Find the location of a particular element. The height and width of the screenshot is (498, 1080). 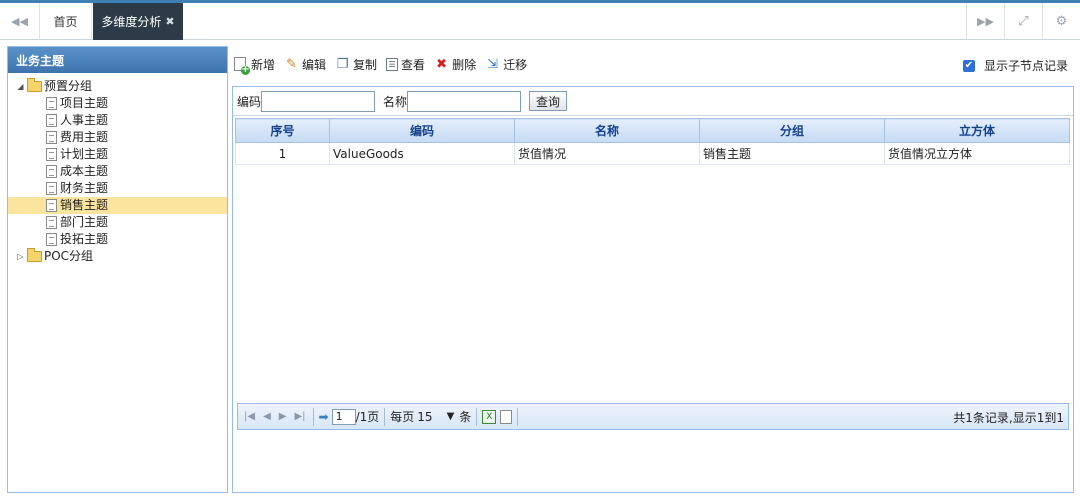

add-document-icon is located at coordinates (242, 66).